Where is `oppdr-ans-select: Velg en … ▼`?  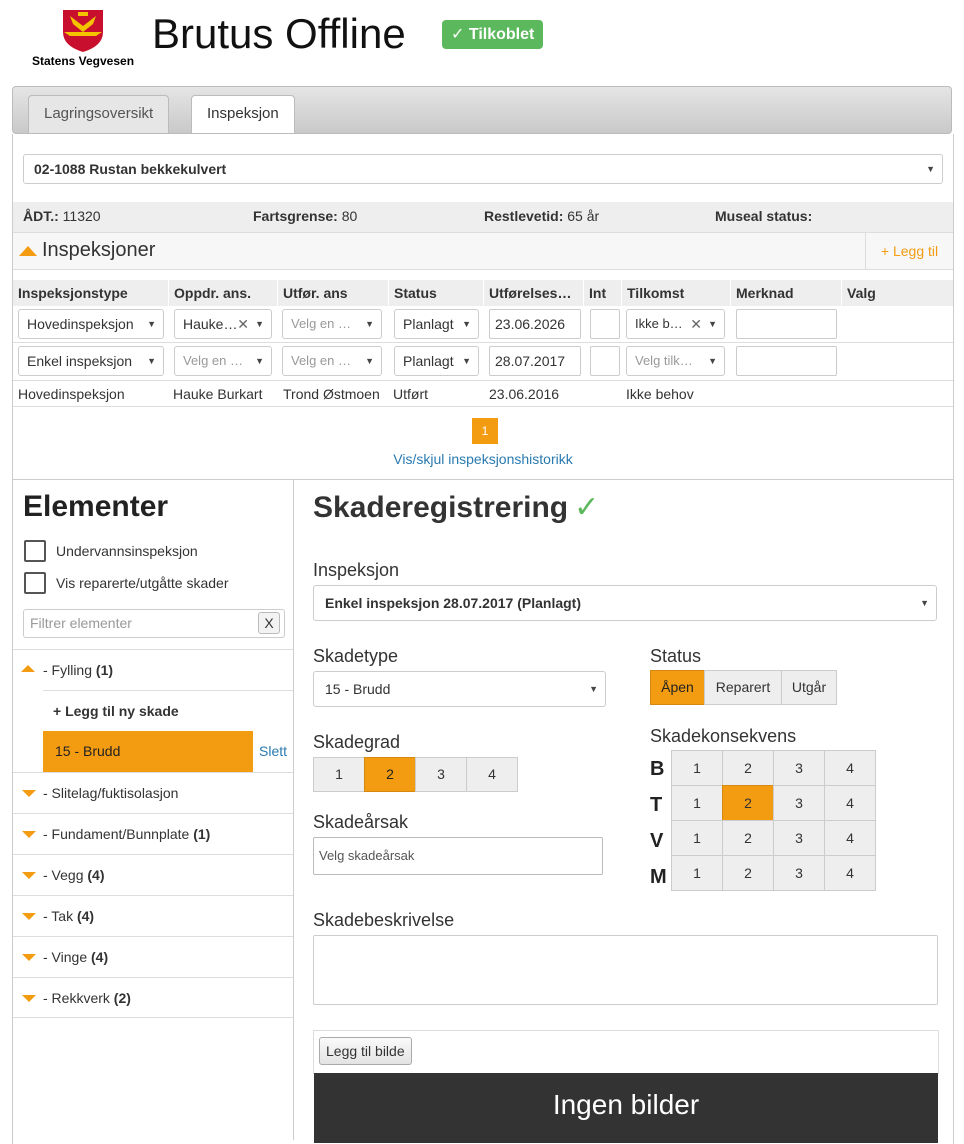
oppdr-ans-select: Velg en … ▼ is located at coordinates (223, 361).